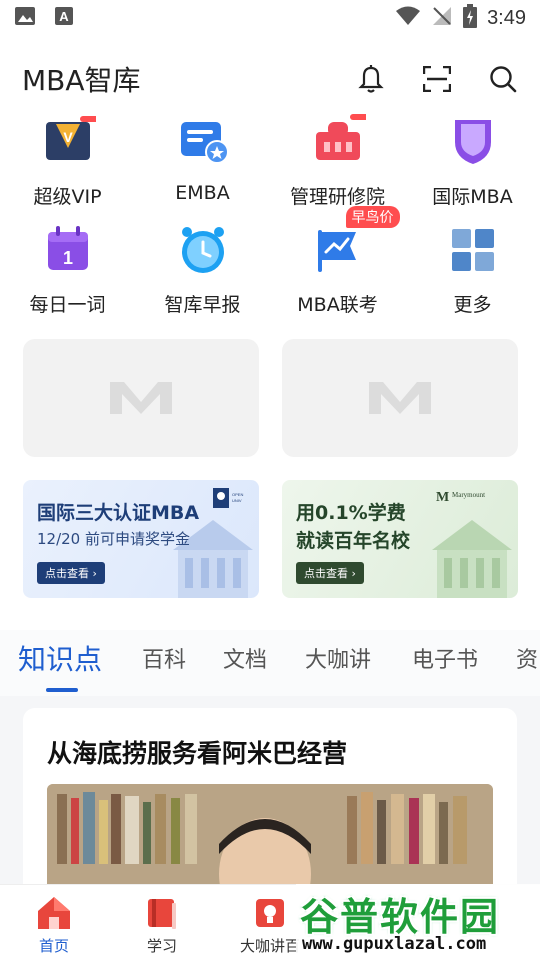  Describe the element at coordinates (202, 193) in the screenshot. I see `grid-item-label: EMBA` at that location.